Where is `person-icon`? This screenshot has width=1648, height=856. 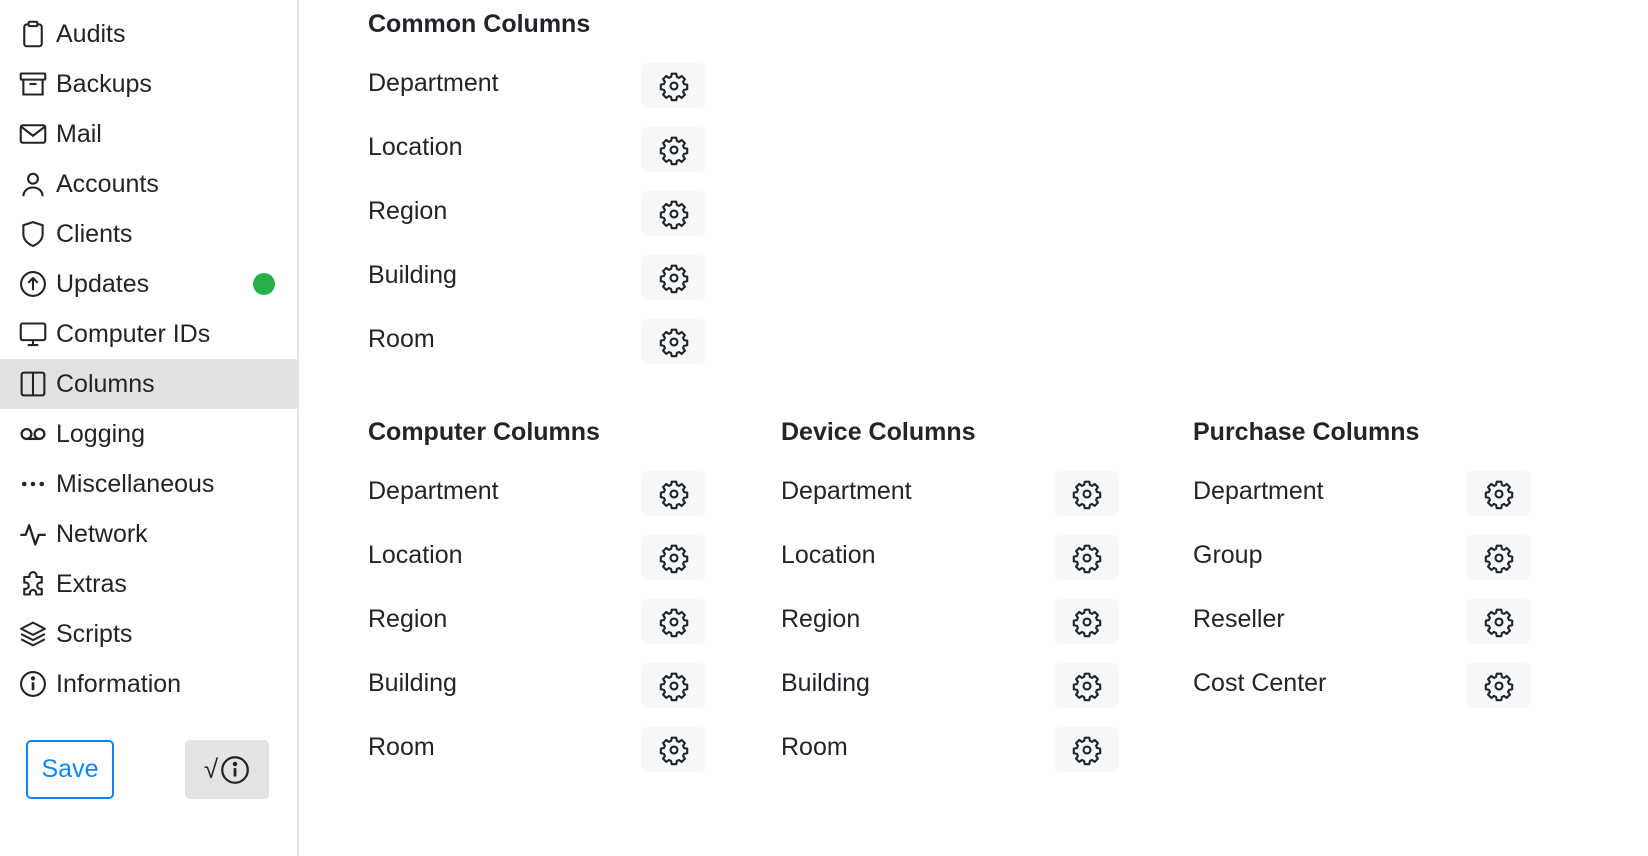 person-icon is located at coordinates (33, 184).